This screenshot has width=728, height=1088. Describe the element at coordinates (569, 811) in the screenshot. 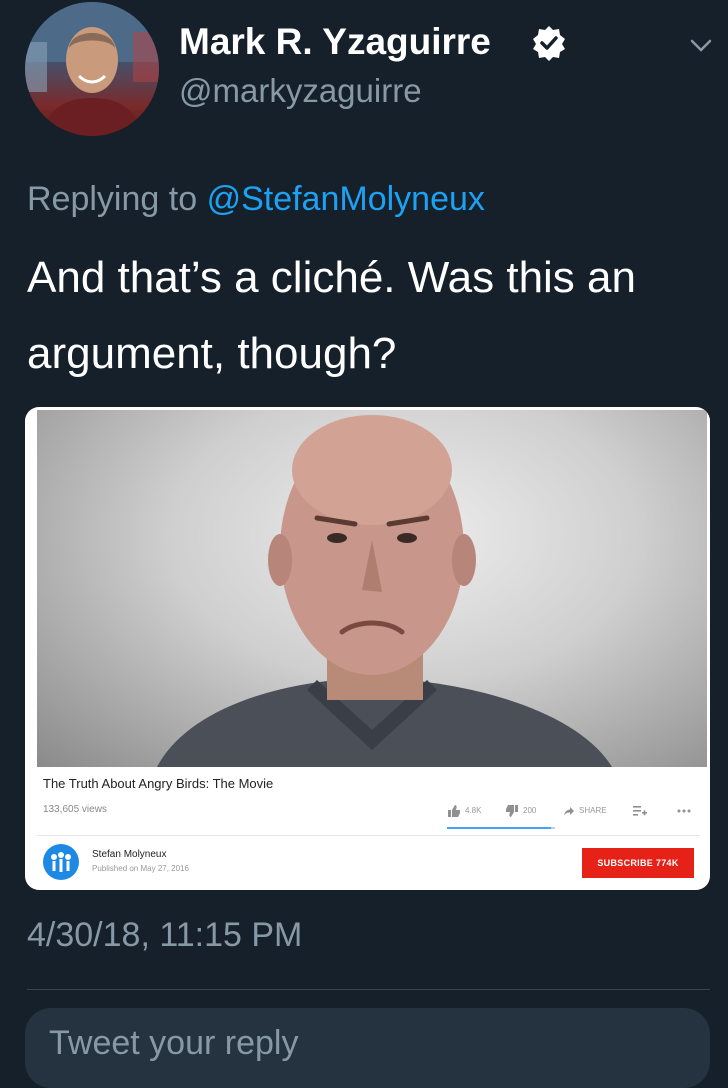

I see `share-arrow-icon` at that location.